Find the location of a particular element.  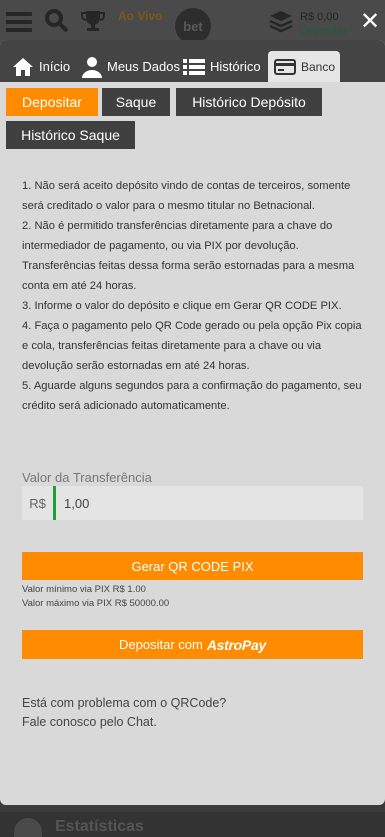

tab-inicio-label: Início is located at coordinates (55, 66).